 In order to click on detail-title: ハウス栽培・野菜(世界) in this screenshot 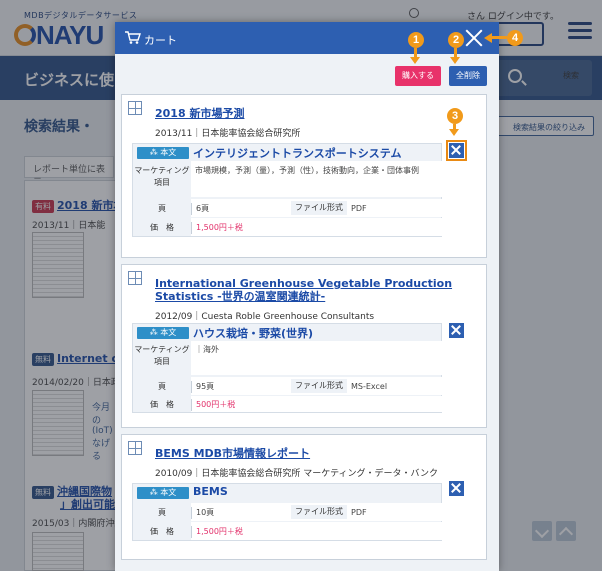, I will do `click(253, 333)`.